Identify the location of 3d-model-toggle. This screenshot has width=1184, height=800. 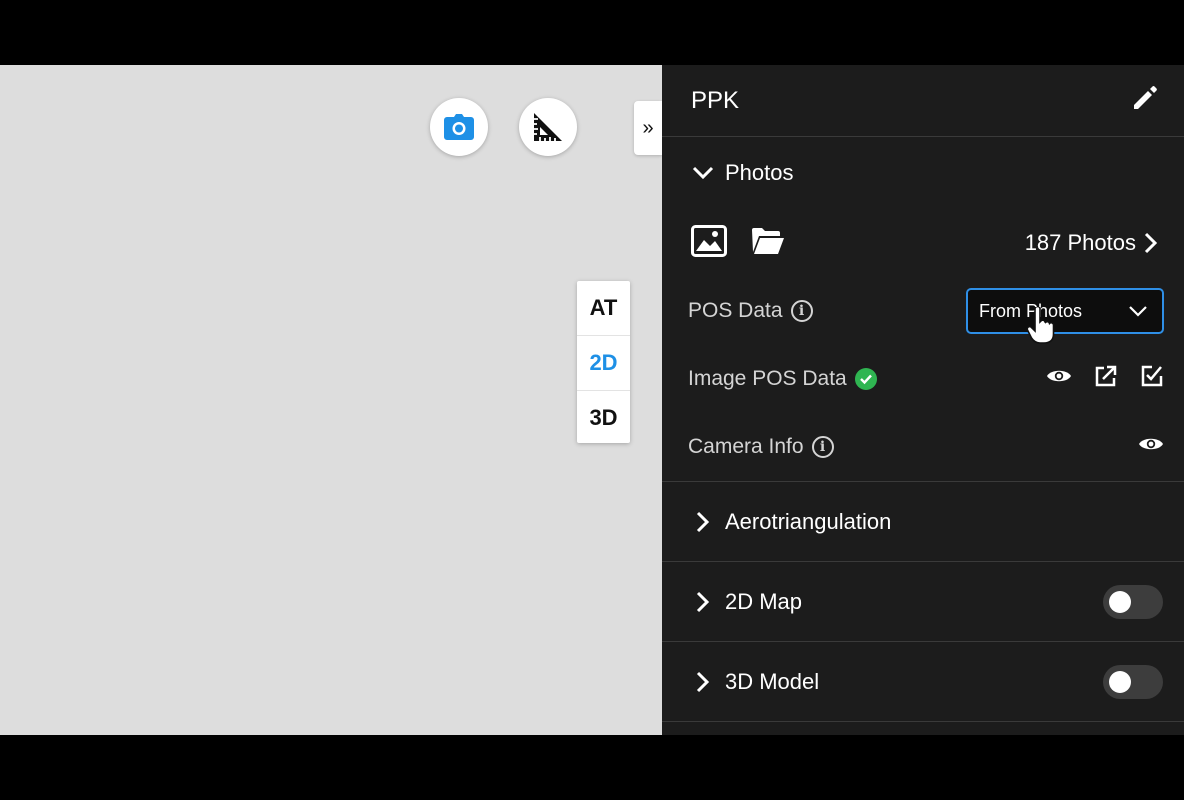
(1133, 681).